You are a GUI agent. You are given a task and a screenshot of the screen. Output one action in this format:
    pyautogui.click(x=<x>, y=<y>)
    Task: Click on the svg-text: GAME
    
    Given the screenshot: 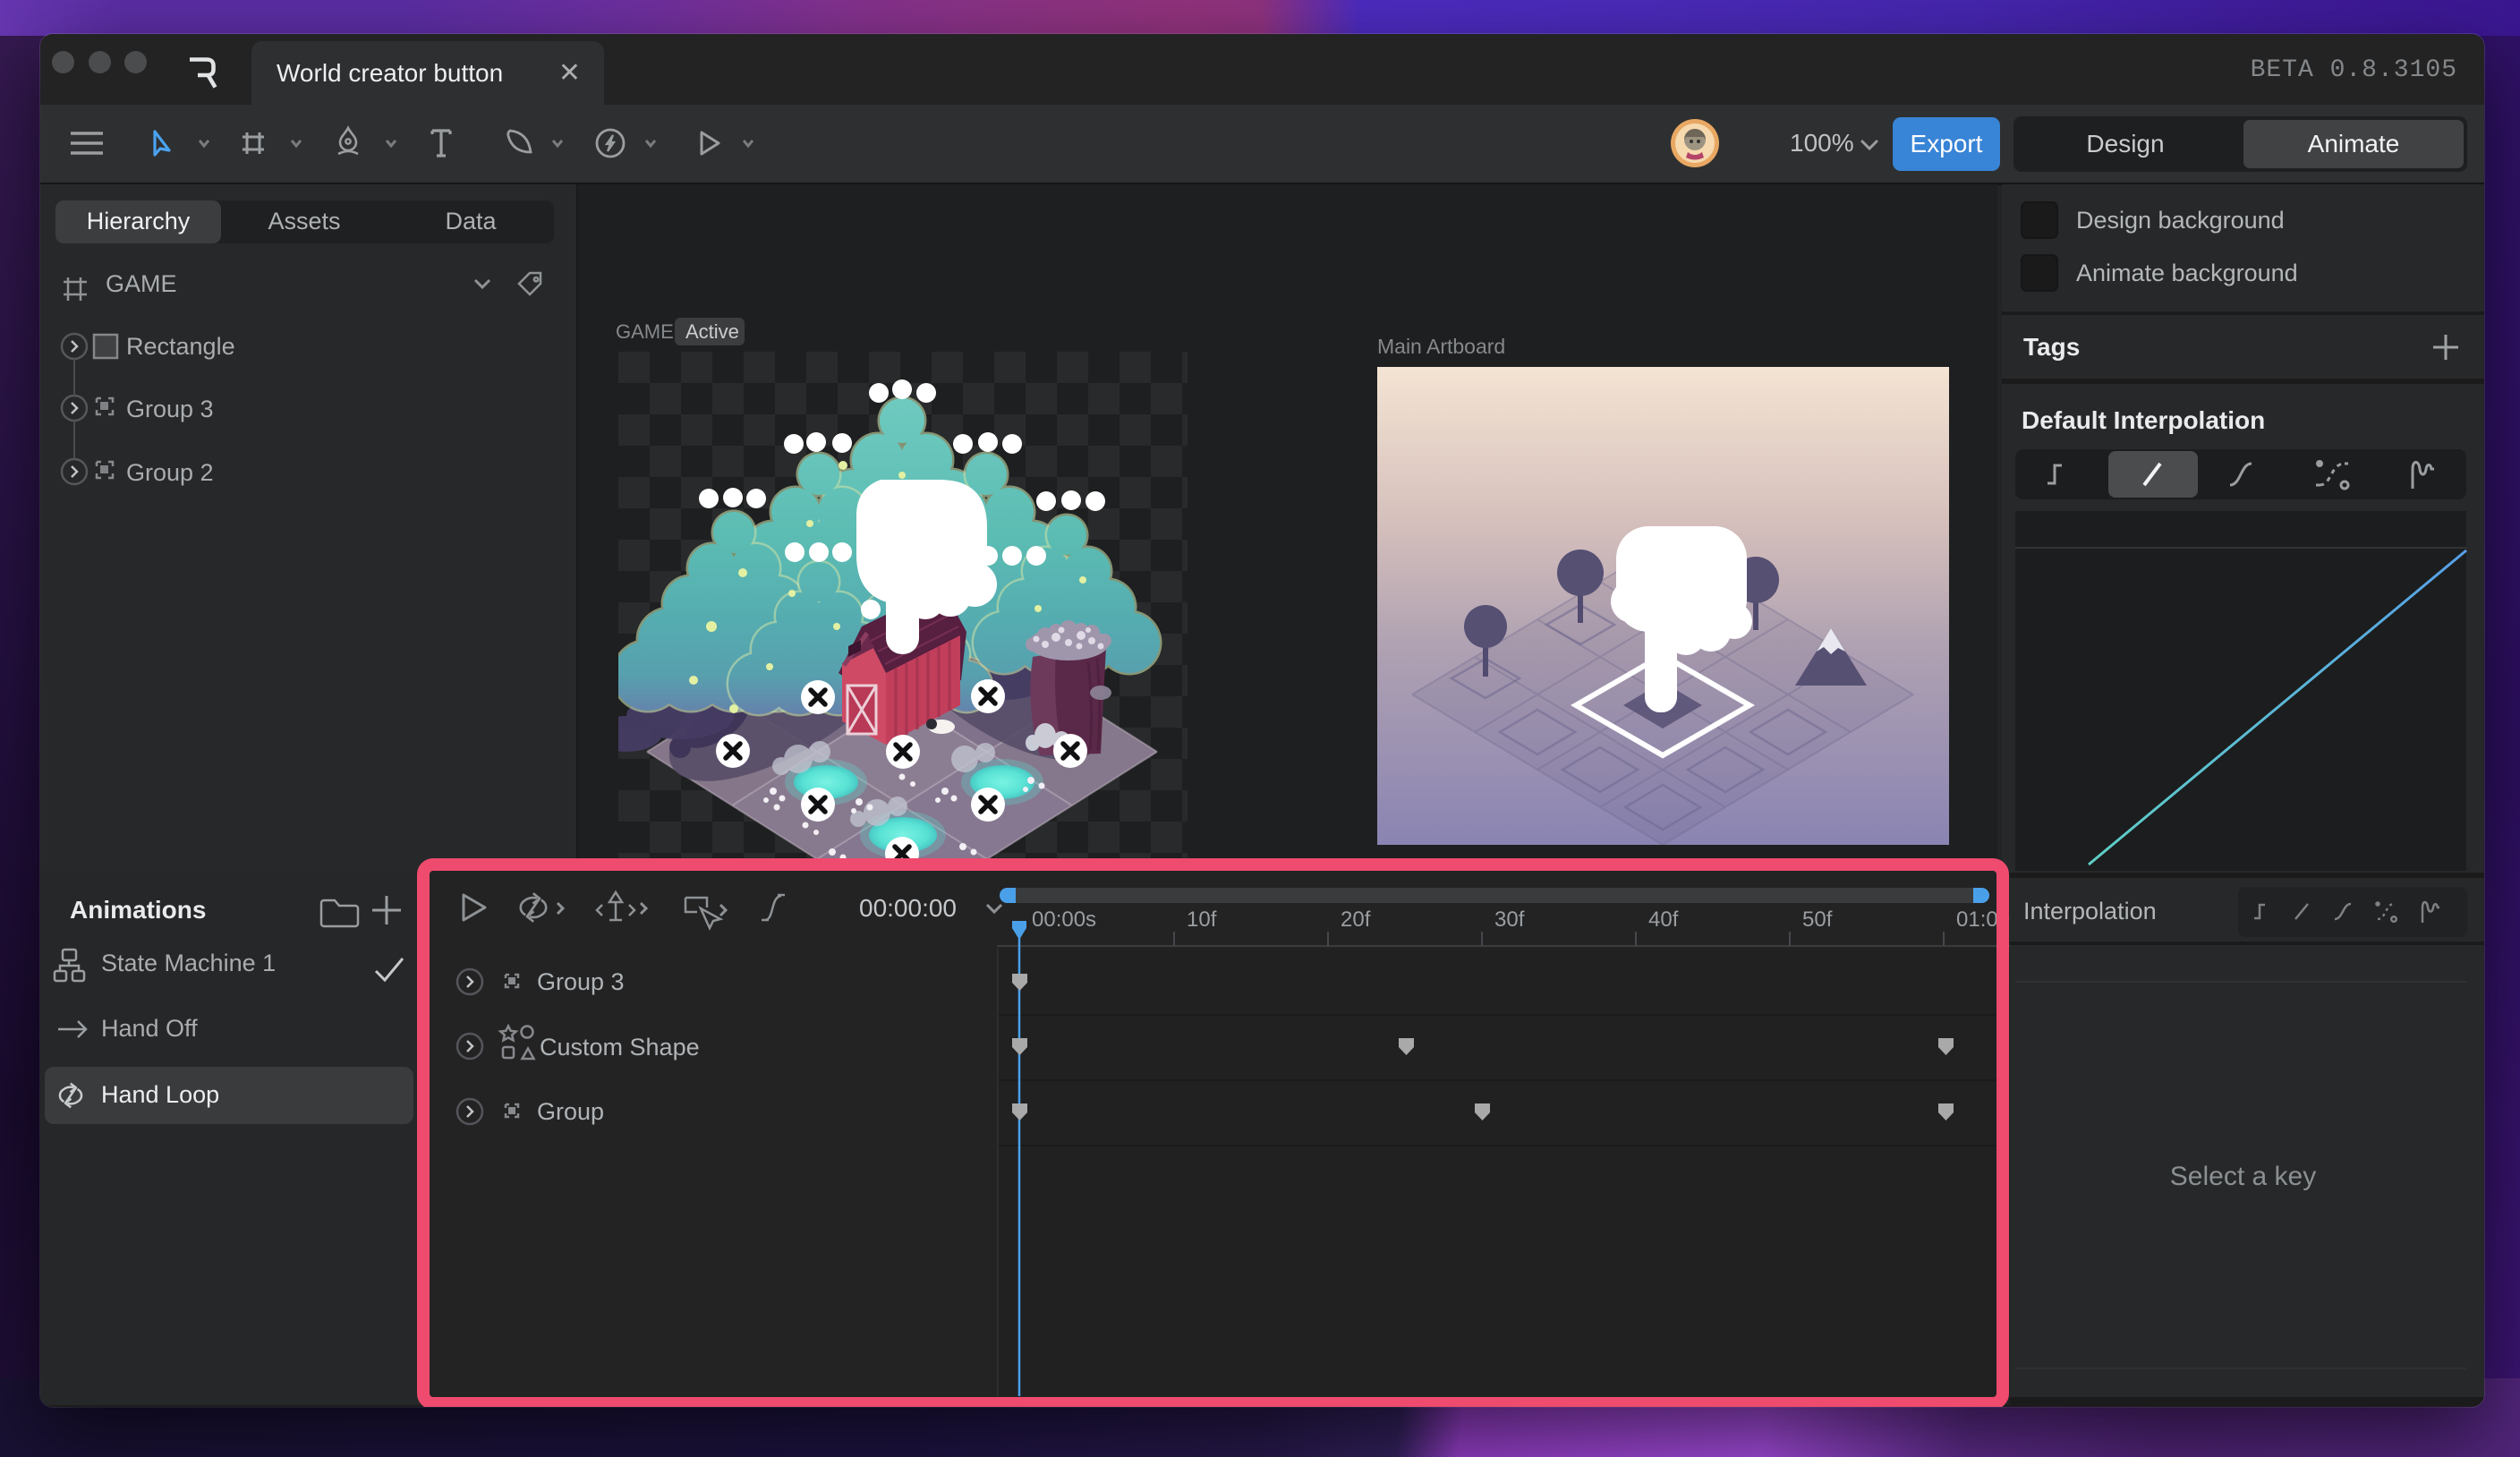 What is the action you would take?
    pyautogui.click(x=645, y=332)
    